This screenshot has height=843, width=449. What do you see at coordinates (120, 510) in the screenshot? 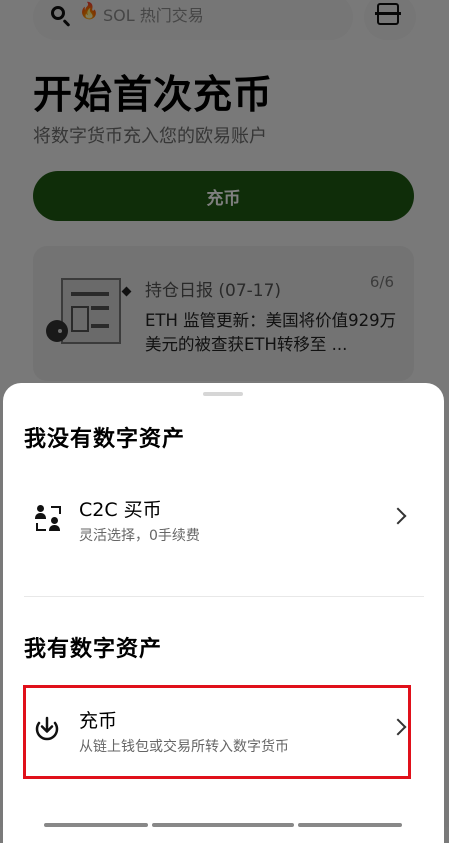
I see `c2c-title: C2C 买币` at bounding box center [120, 510].